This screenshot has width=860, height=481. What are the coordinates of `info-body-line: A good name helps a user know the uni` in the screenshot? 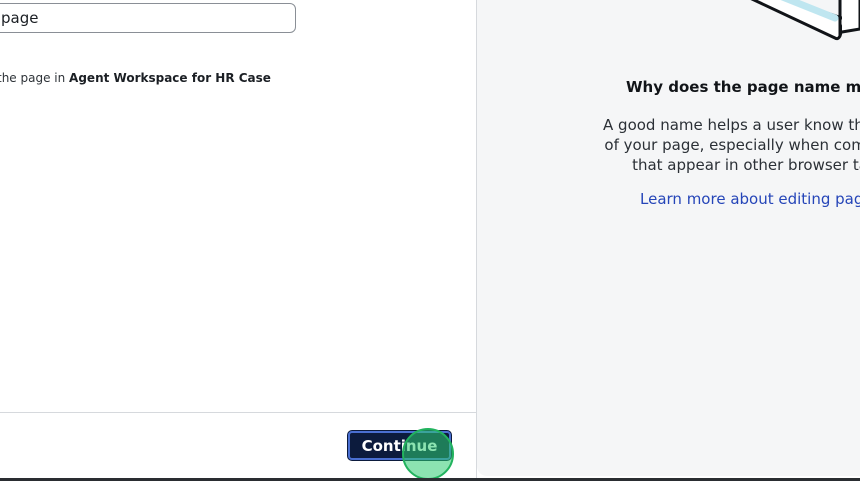 It's located at (731, 125).